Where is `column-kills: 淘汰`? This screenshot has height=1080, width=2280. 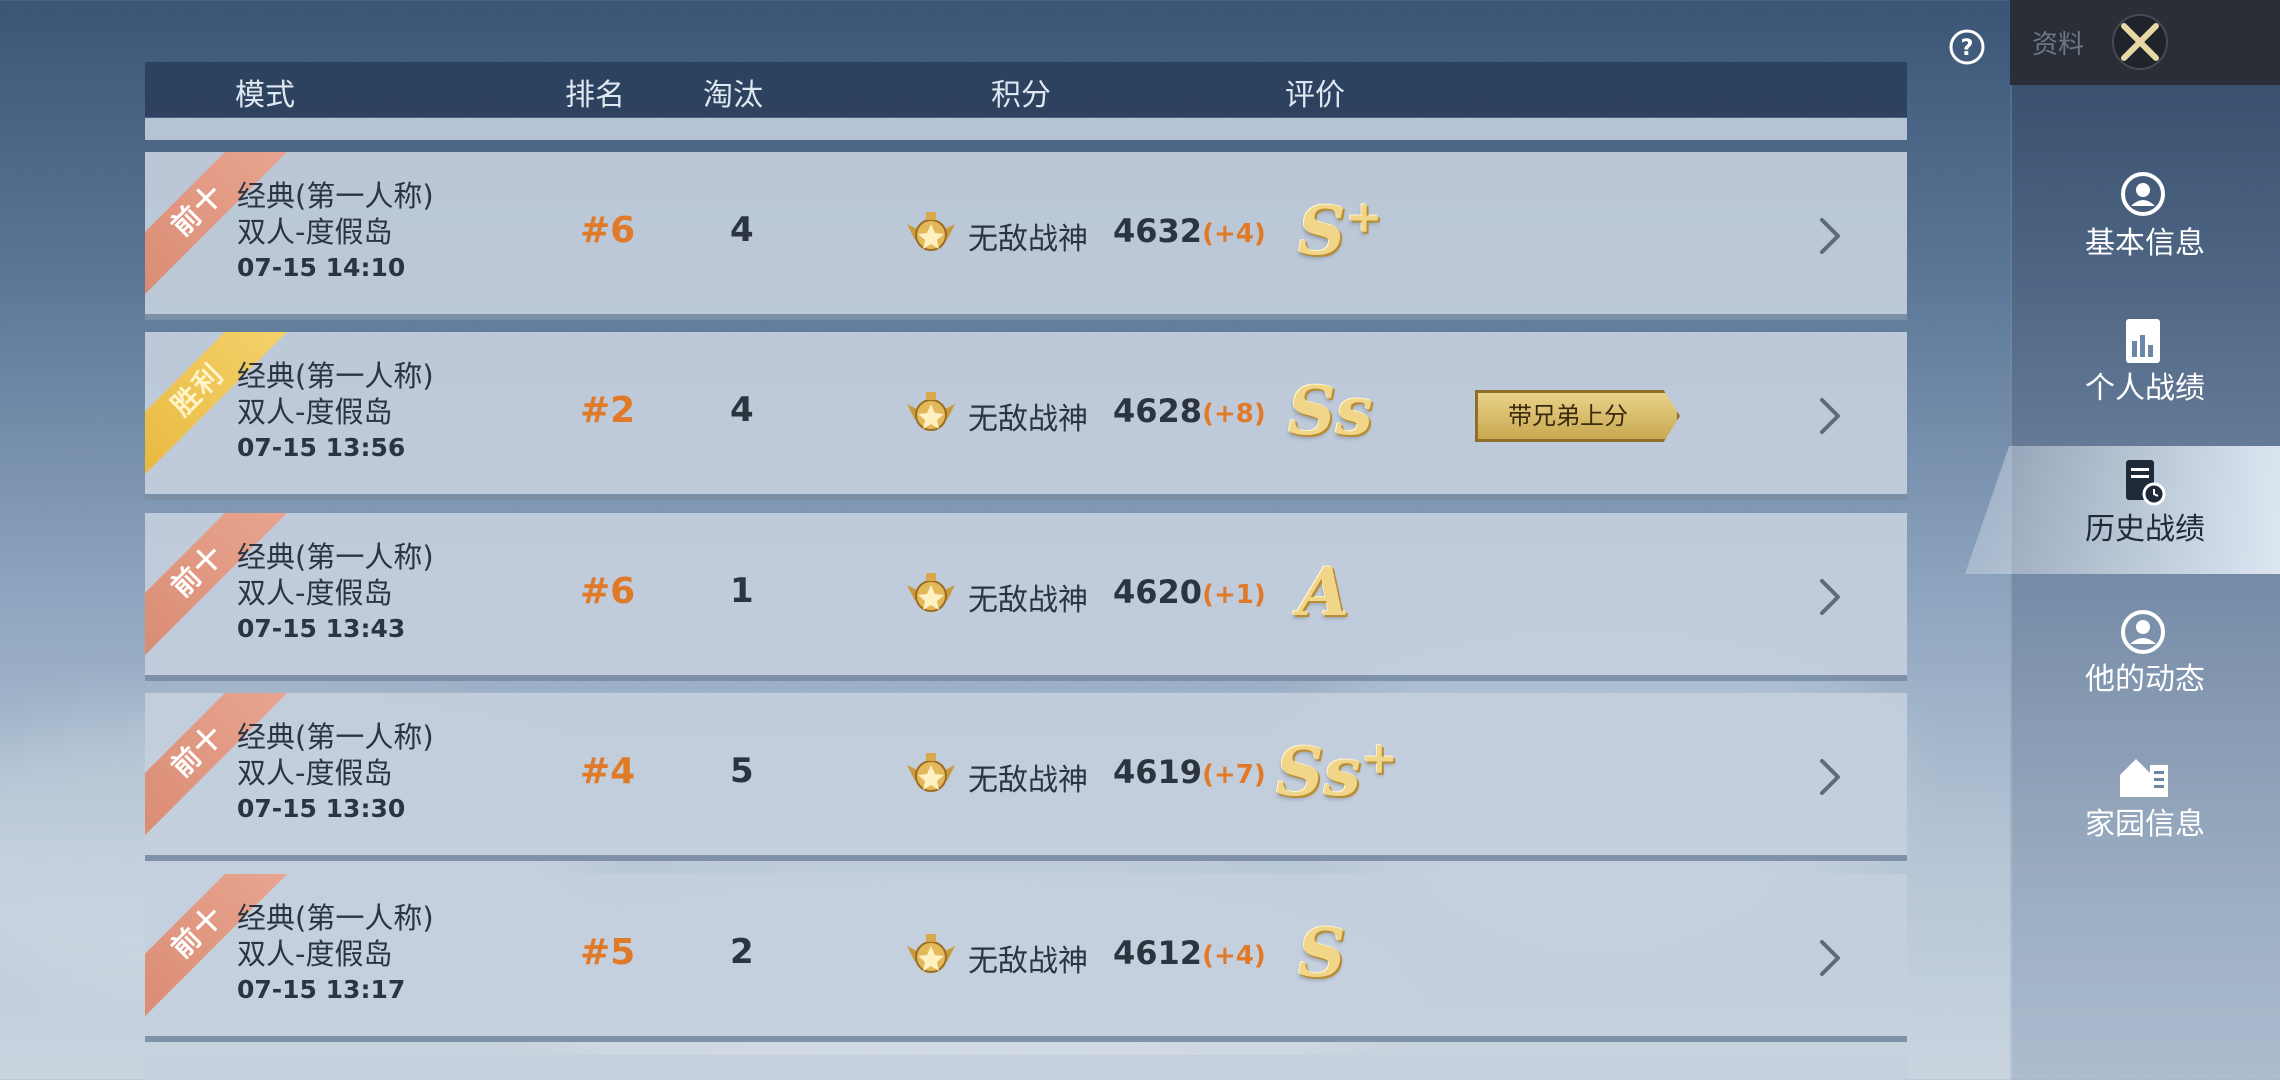
column-kills: 淘汰 is located at coordinates (733, 95).